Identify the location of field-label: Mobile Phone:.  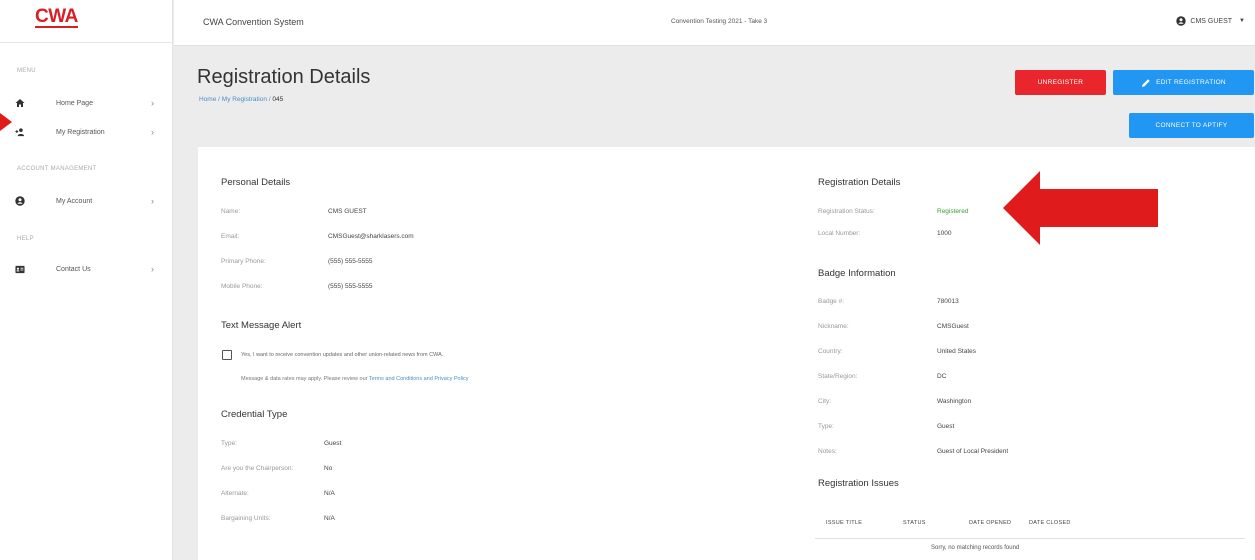
(242, 286).